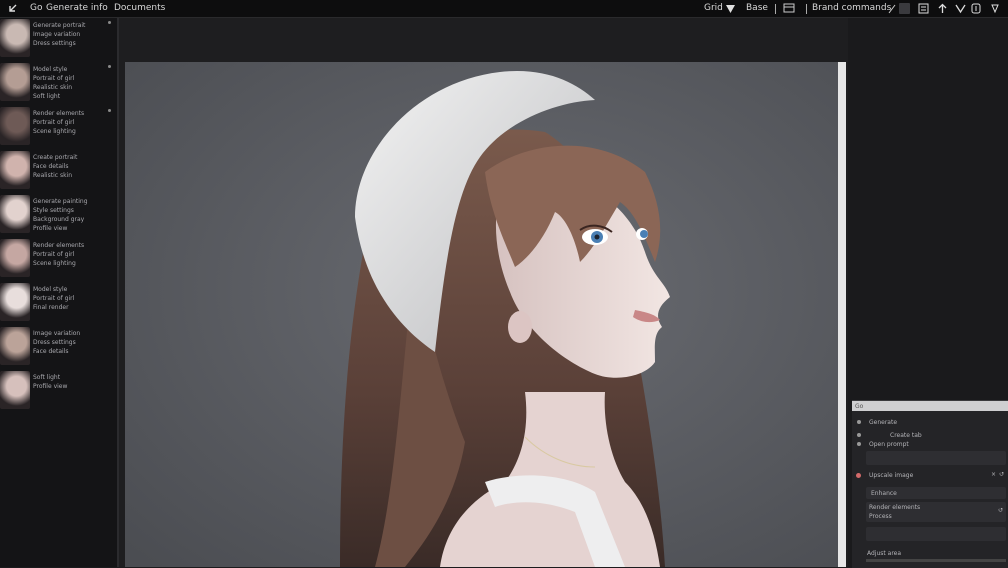 Image resolution: width=1008 pixels, height=568 pixels. I want to click on dock-label-4: Upscale image, so click(891, 475).